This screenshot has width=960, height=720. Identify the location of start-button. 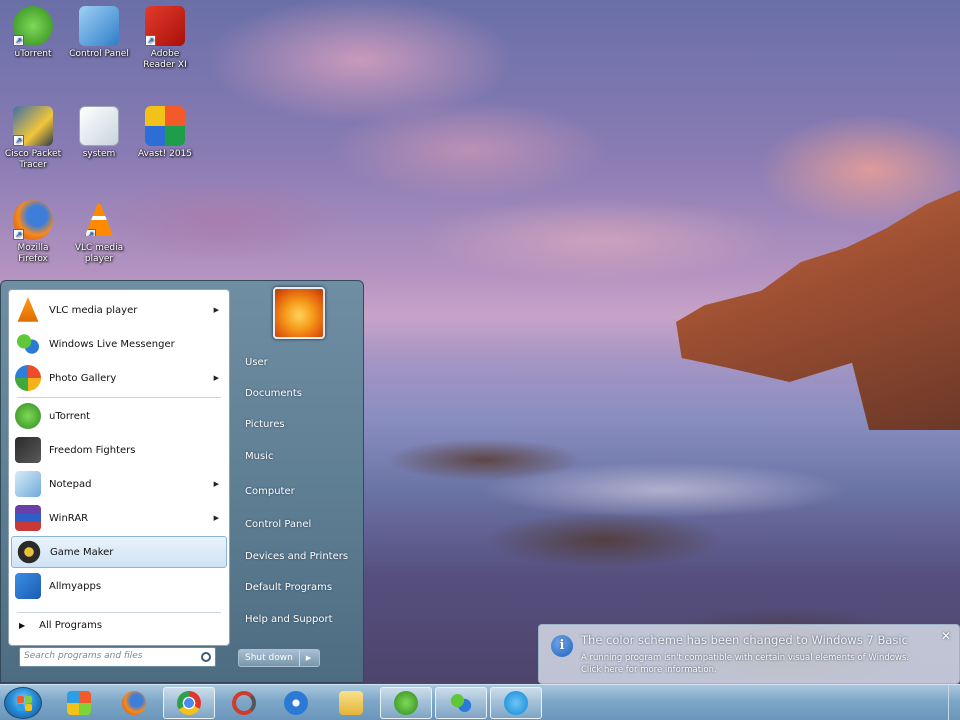
(23, 703).